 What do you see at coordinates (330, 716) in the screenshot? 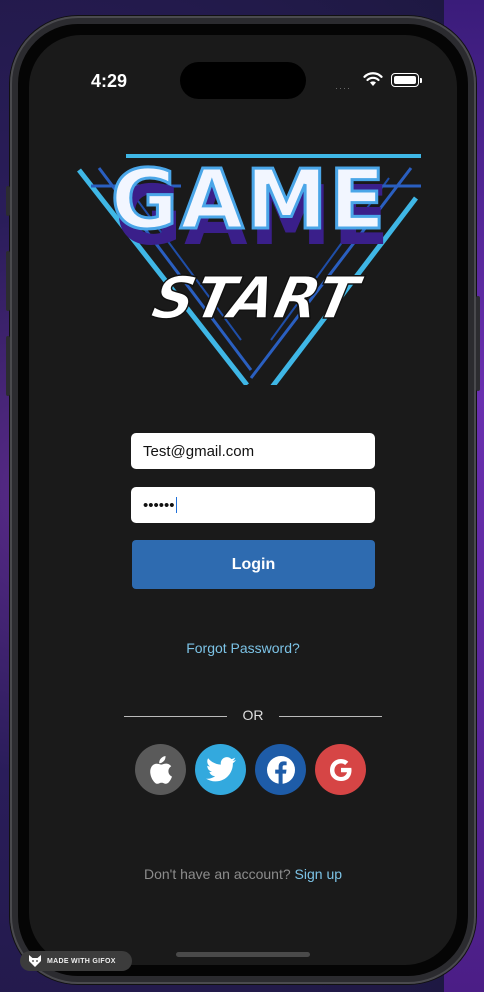
I see `divider-line-right` at bounding box center [330, 716].